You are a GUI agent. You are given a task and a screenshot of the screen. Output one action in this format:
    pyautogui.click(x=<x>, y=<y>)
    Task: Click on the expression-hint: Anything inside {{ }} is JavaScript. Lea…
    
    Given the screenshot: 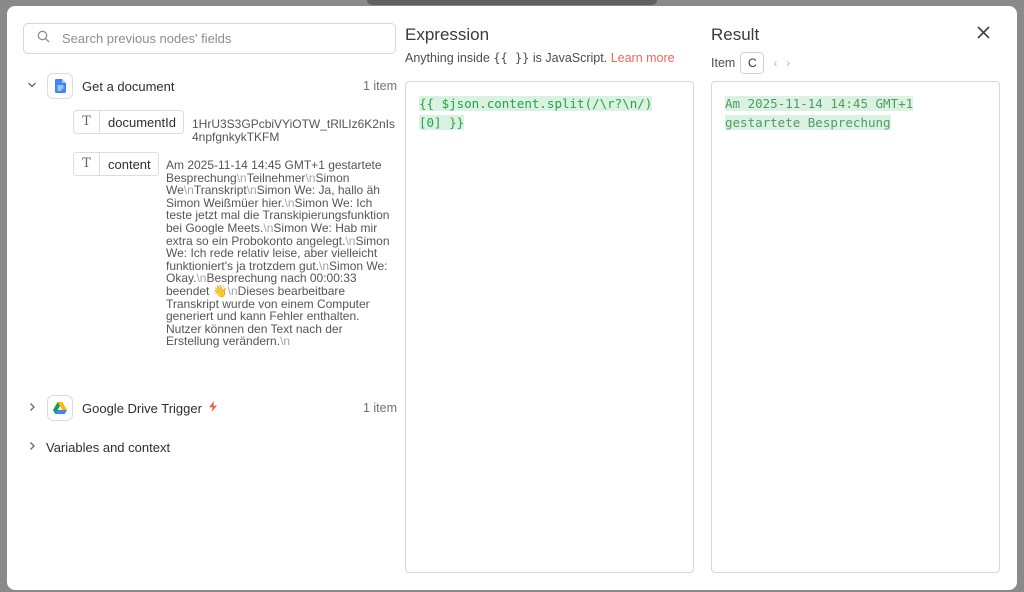 What is the action you would take?
    pyautogui.click(x=540, y=58)
    